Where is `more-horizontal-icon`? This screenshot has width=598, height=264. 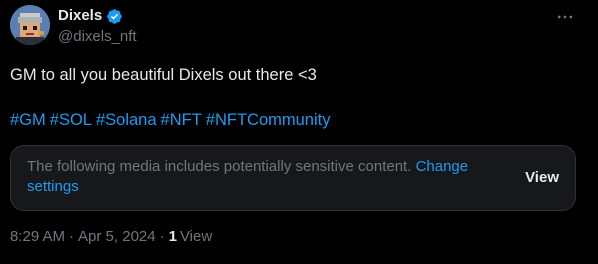
more-horizontal-icon is located at coordinates (565, 17).